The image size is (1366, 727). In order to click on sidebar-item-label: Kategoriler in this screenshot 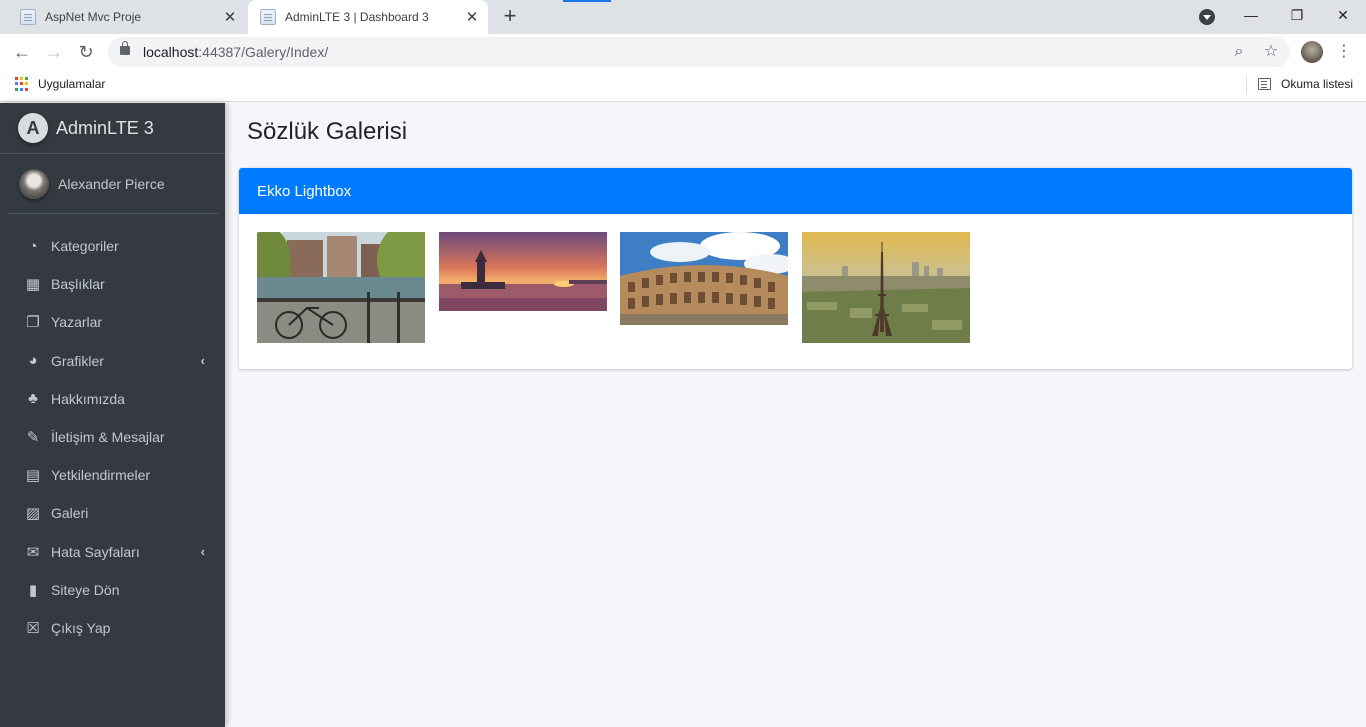, I will do `click(85, 246)`.